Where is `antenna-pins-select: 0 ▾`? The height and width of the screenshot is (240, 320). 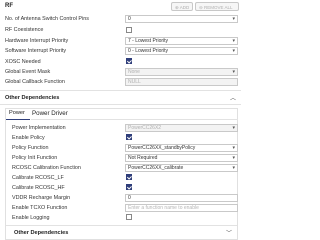 antenna-pins-select: 0 ▾ is located at coordinates (181, 19).